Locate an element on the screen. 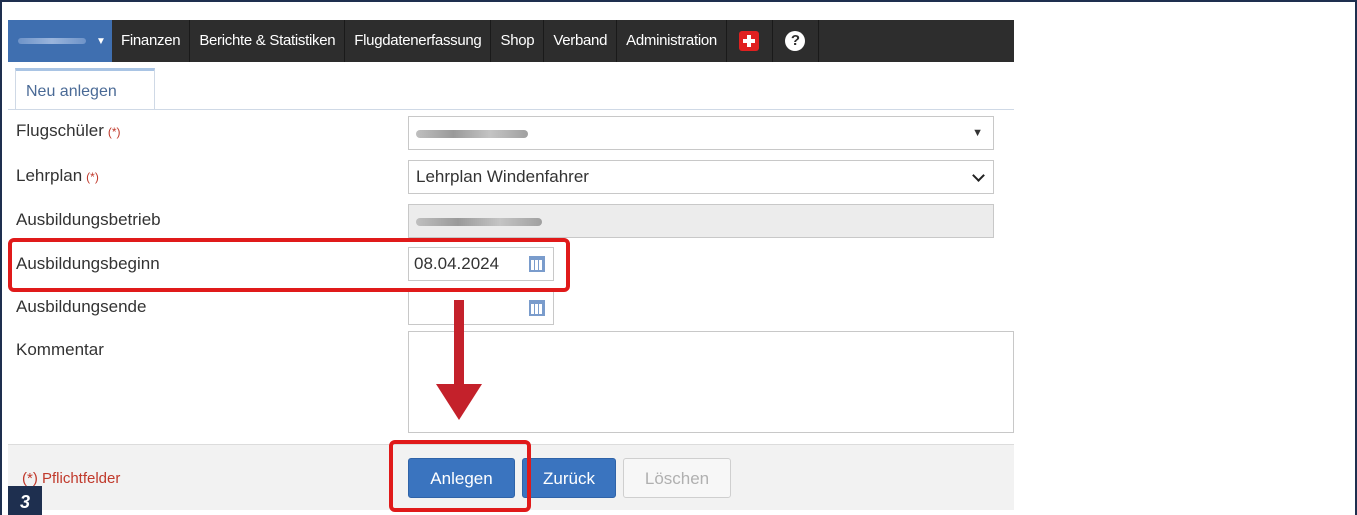 The width and height of the screenshot is (1357, 515). add-button is located at coordinates (750, 41).